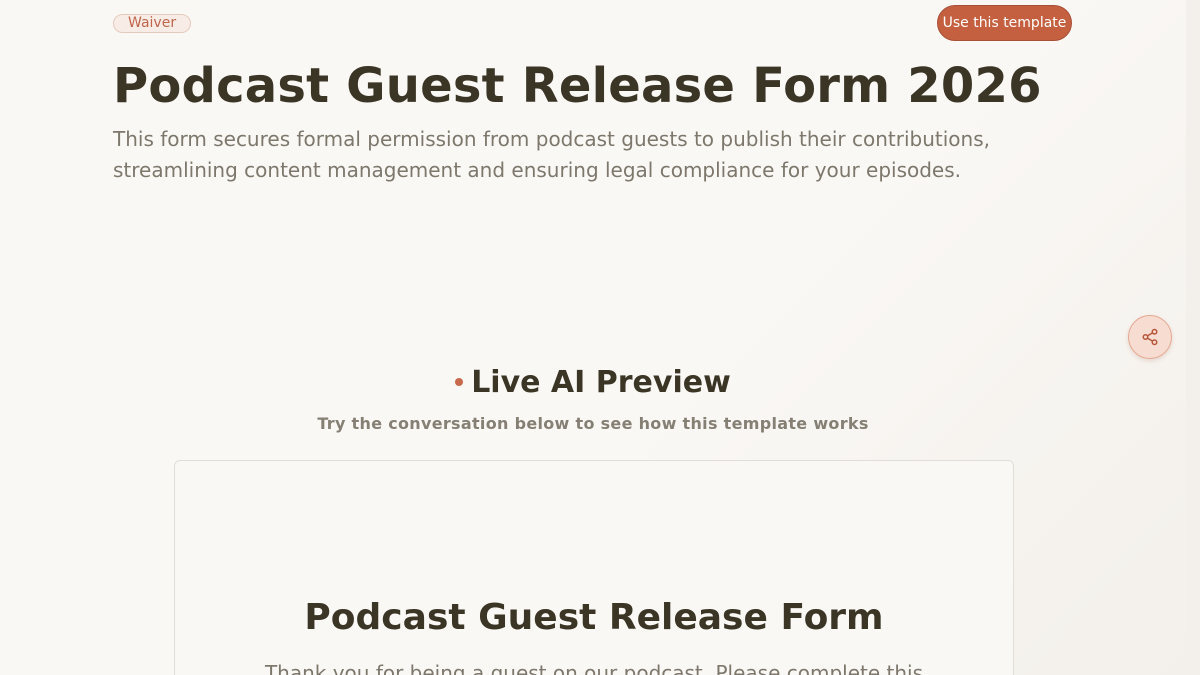  I want to click on page-title: Podcast Guest Release Form 2026, so click(577, 86).